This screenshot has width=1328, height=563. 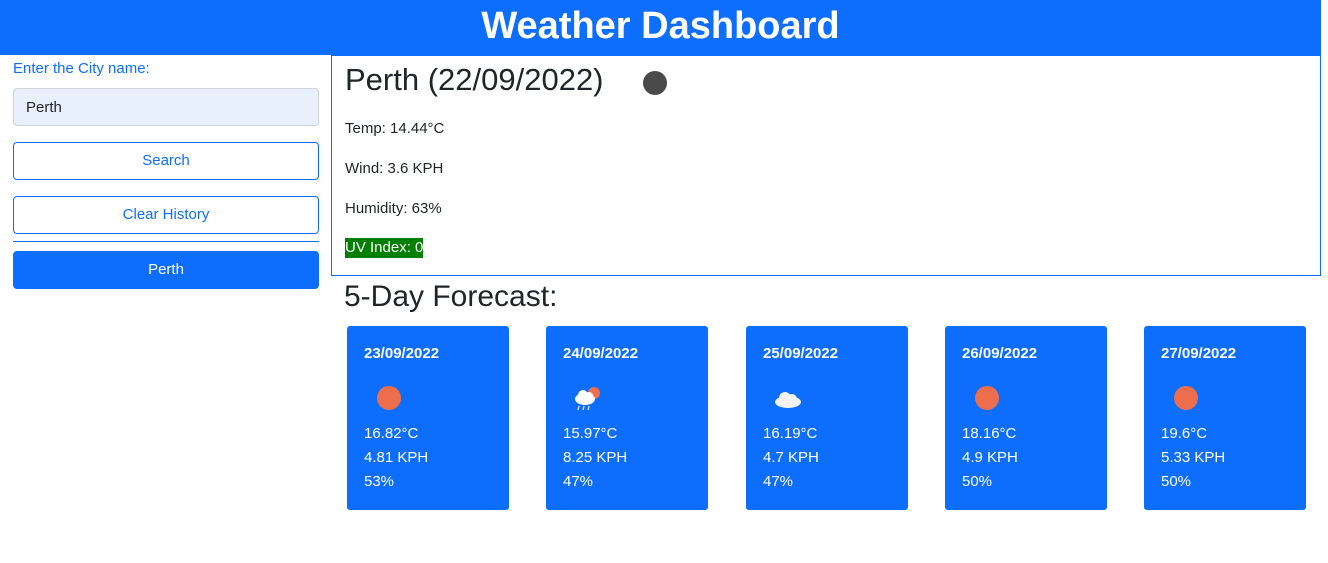 I want to click on page-header: Weather Dashboard, so click(x=660, y=27).